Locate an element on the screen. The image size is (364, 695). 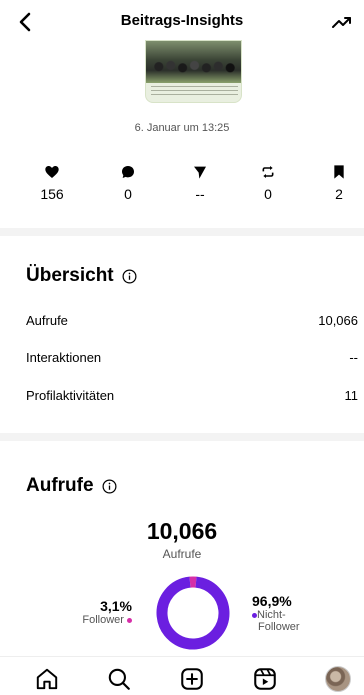
stats-row: 156 0 -- 0 2 is located at coordinates (182, 185).